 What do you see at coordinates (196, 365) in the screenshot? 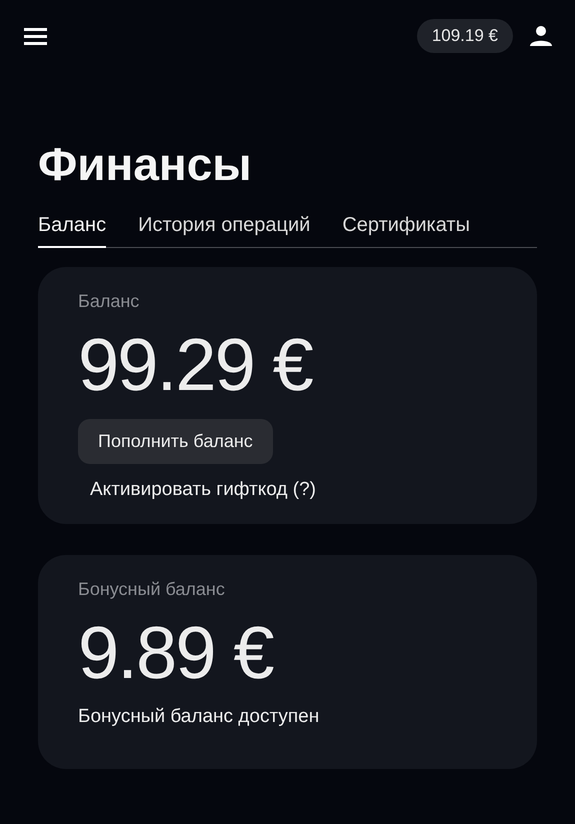
I see `balance-amount: 99.29 €` at bounding box center [196, 365].